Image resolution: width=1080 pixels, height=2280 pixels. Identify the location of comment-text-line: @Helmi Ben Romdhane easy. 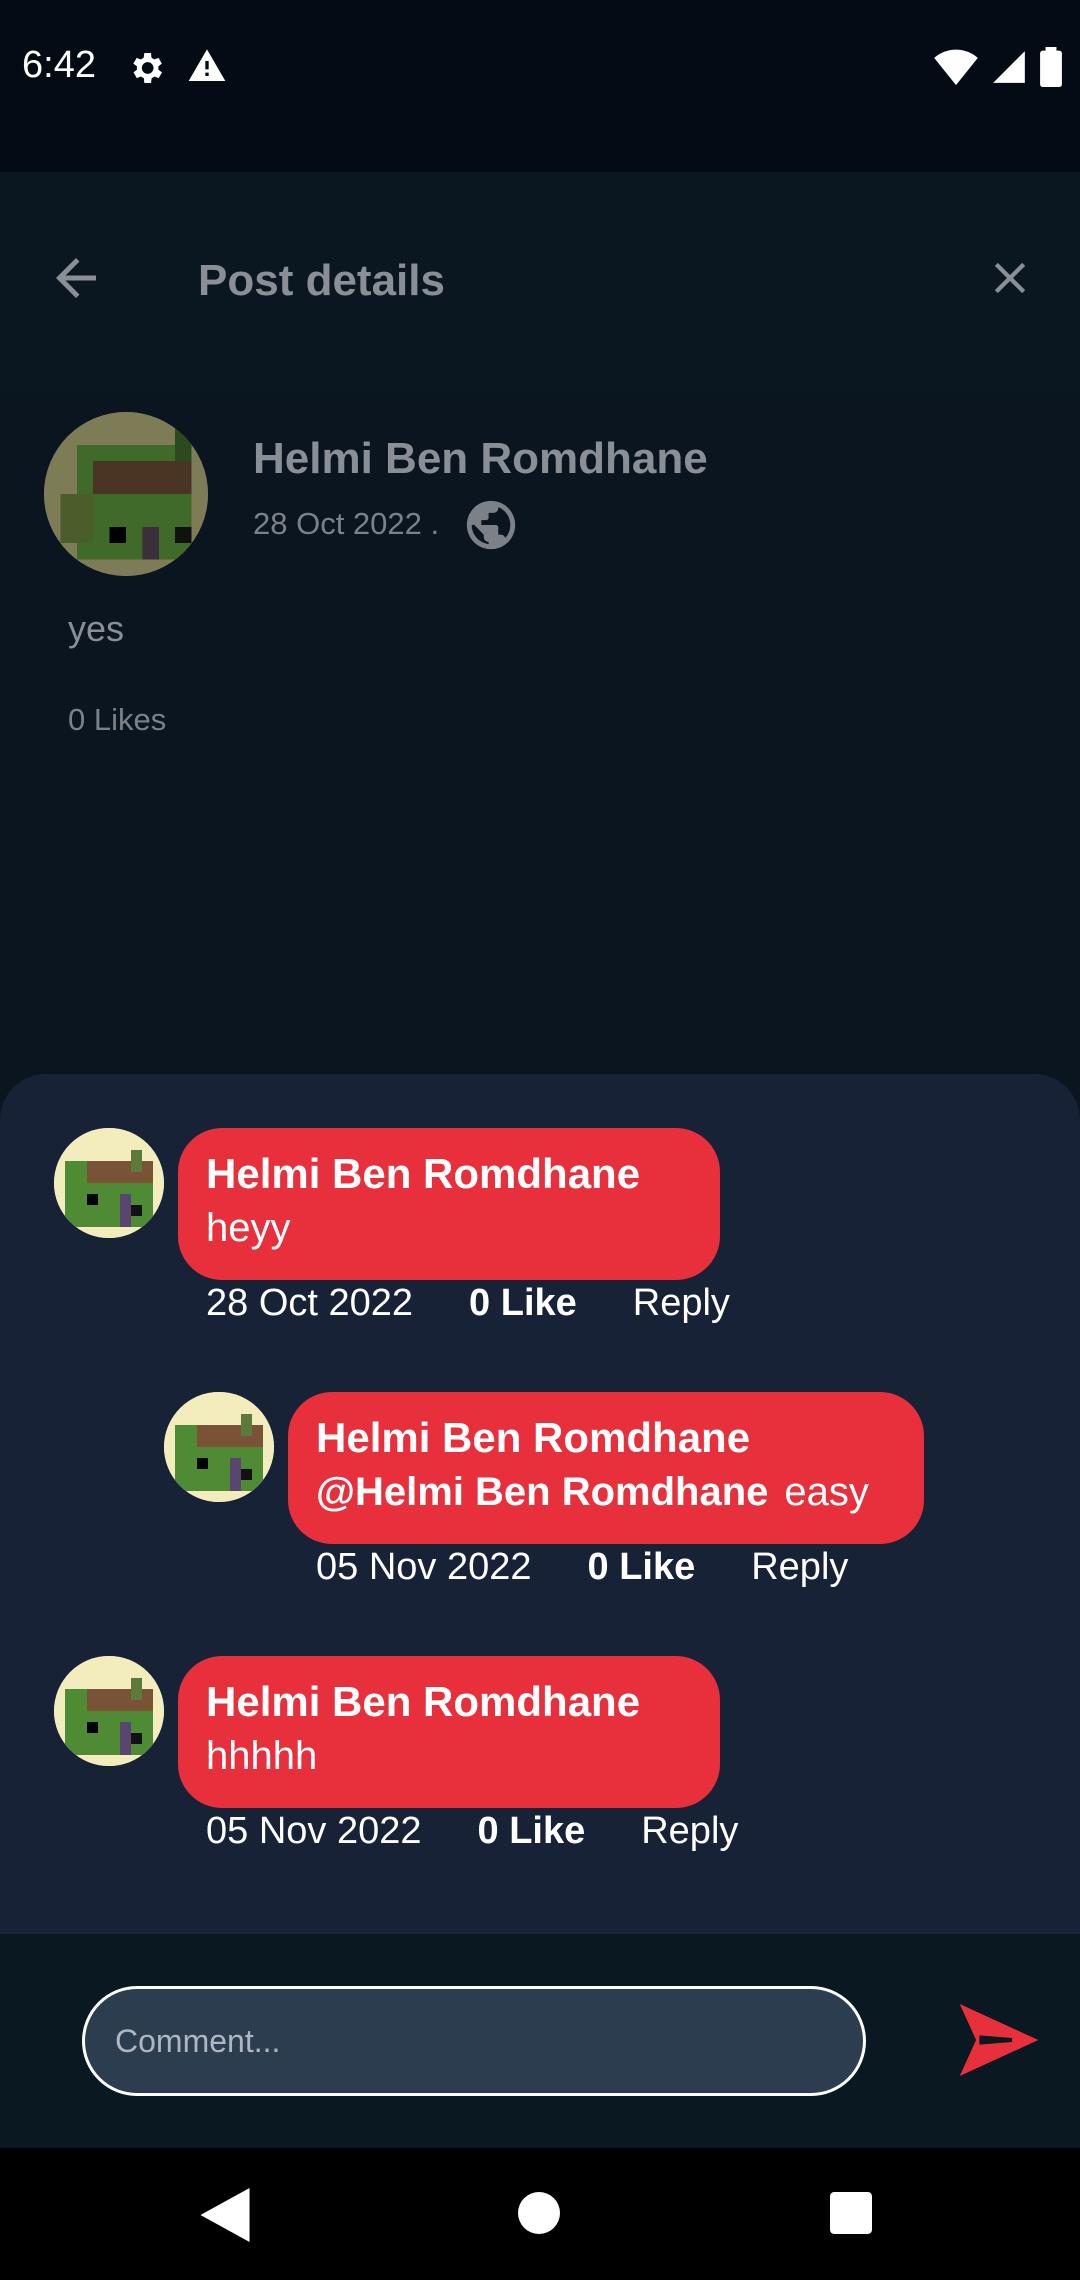
(606, 1492).